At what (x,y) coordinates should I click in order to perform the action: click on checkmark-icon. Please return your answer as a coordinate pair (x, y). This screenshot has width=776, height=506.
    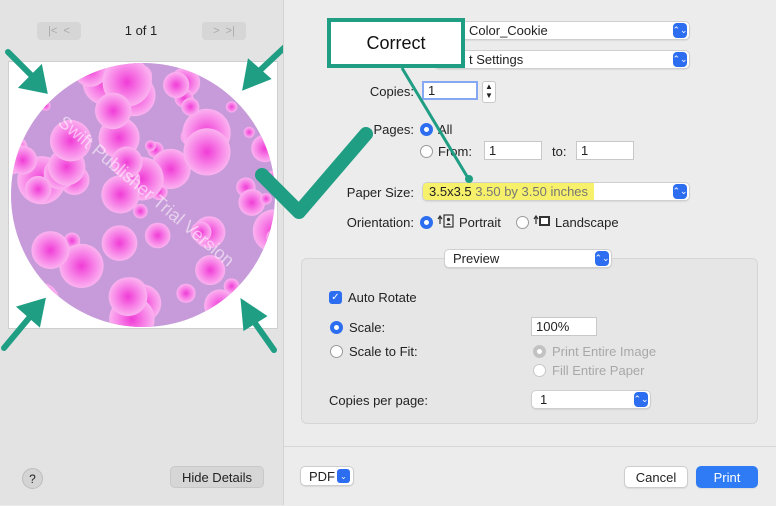
    Looking at the image, I should click on (314, 173).